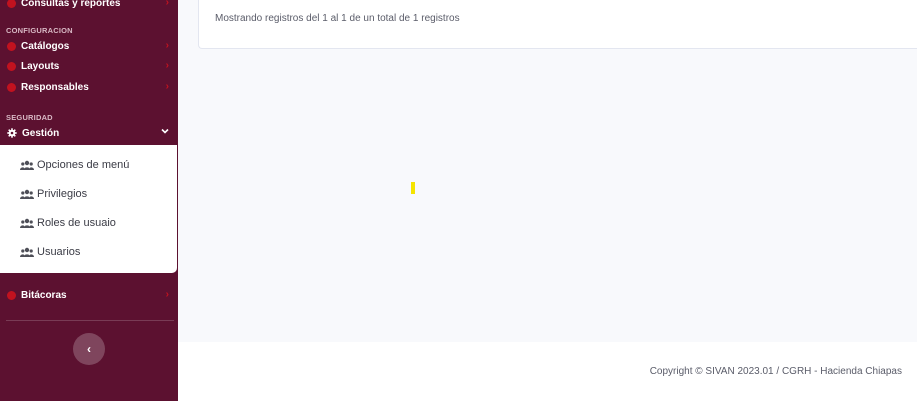 This screenshot has height=401, width=917. I want to click on submenu-item-privilegios: Privilegios, so click(53, 194).